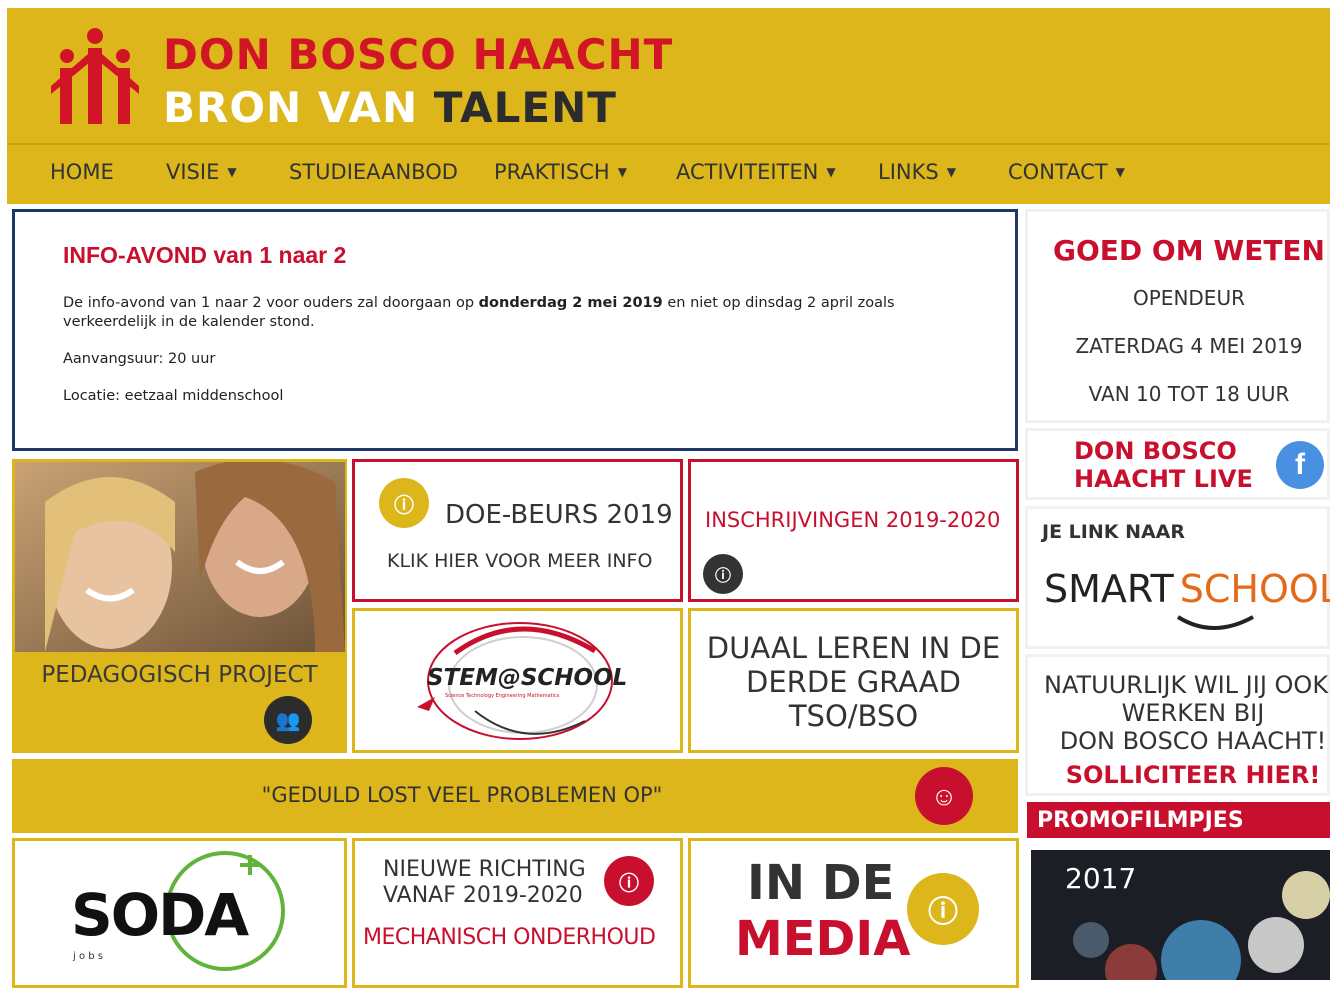 The width and height of the screenshot is (1330, 988). Describe the element at coordinates (1300, 465) in the screenshot. I see `facebook-icon: f` at that location.